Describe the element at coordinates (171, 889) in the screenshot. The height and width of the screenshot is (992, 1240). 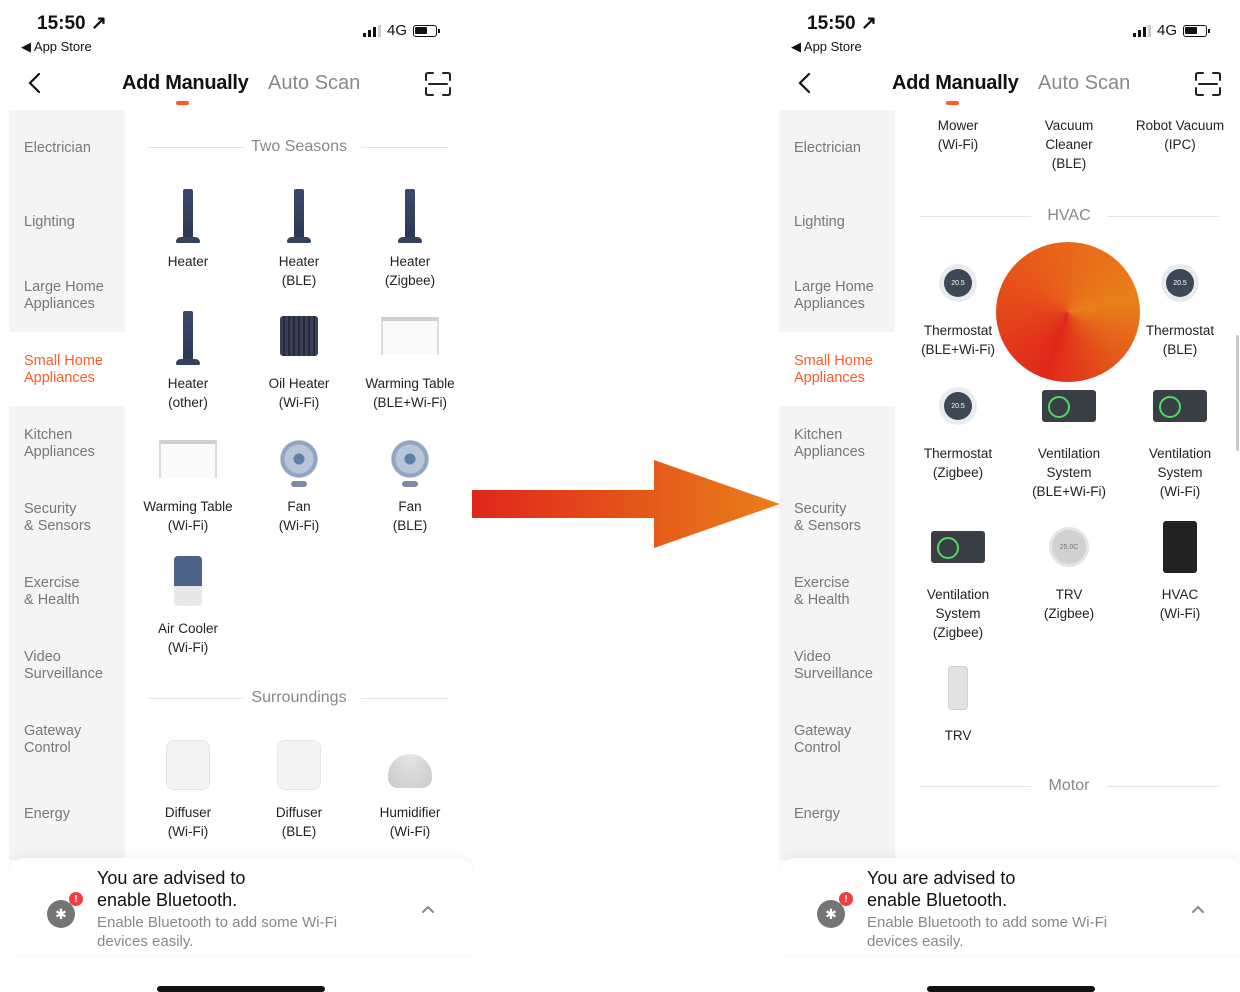
I see `bluetooth-title: You are advised to enable Bluetooth.` at that location.